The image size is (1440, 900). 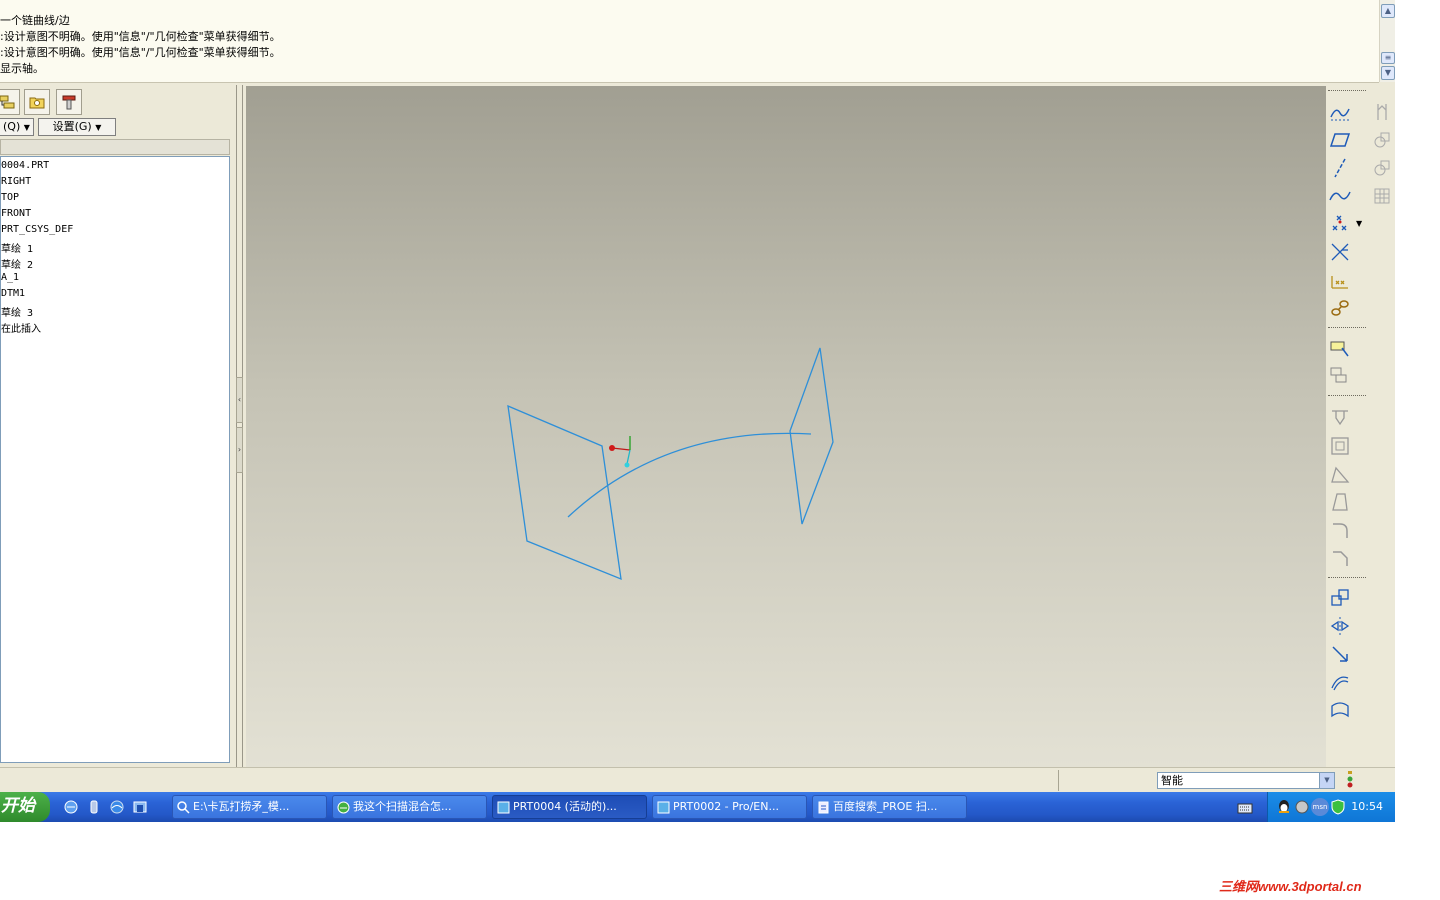 What do you see at coordinates (1388, 58) in the screenshot?
I see `scroll-thumb: ≡` at bounding box center [1388, 58].